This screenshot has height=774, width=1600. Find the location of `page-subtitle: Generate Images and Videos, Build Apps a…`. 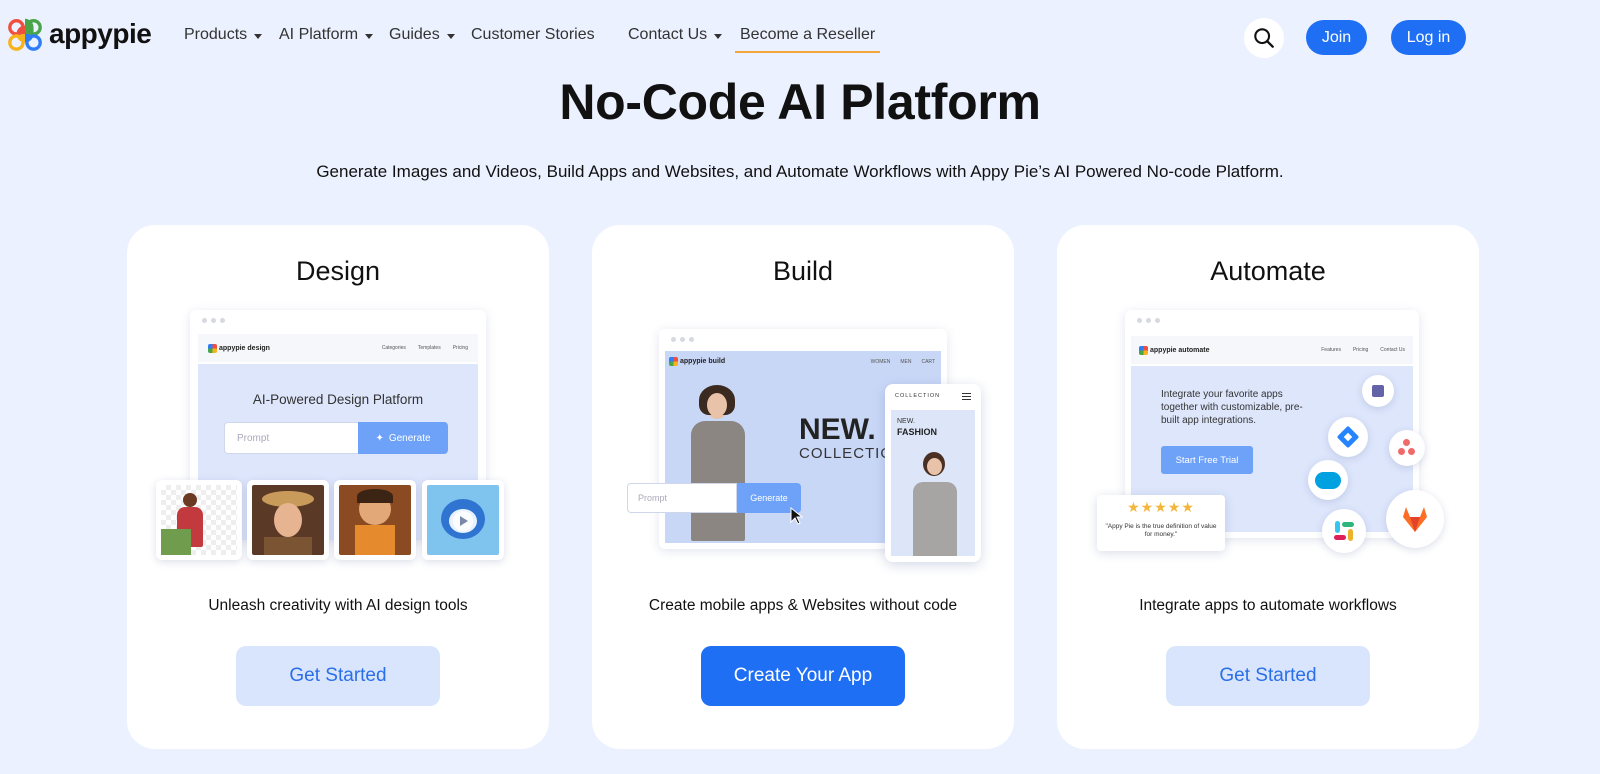

page-subtitle: Generate Images and Videos, Build Apps a… is located at coordinates (800, 171).